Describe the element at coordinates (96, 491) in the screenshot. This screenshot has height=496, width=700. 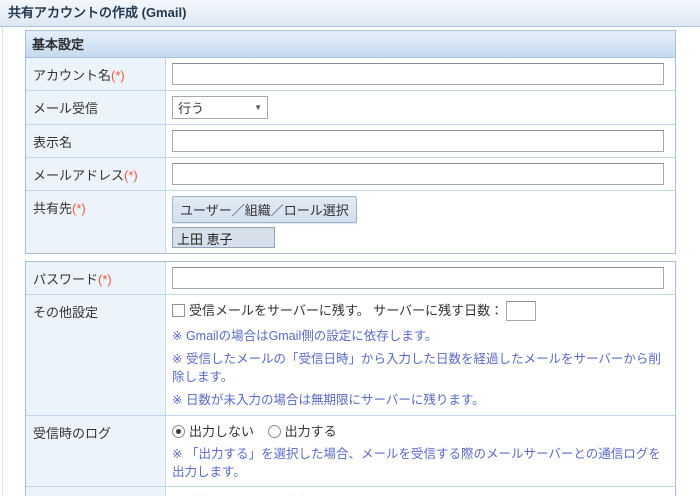
I see `send-log-label: 送信時のログ` at that location.